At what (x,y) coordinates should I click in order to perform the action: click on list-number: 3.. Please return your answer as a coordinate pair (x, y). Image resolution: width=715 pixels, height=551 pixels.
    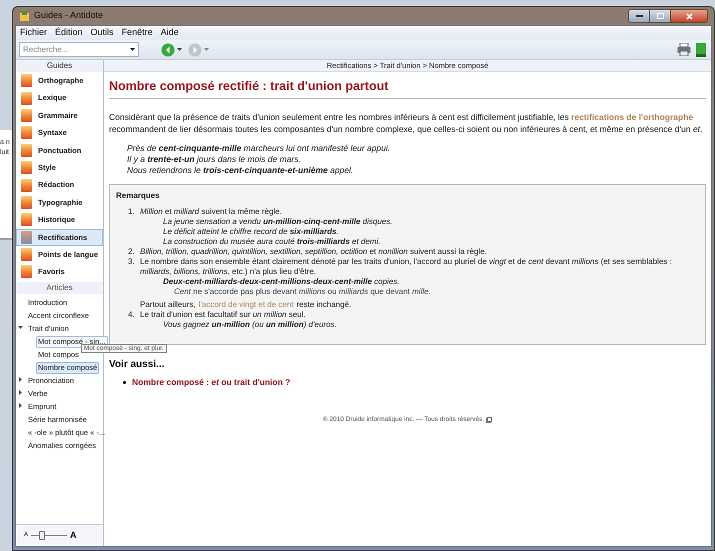
    Looking at the image, I should click on (132, 262).